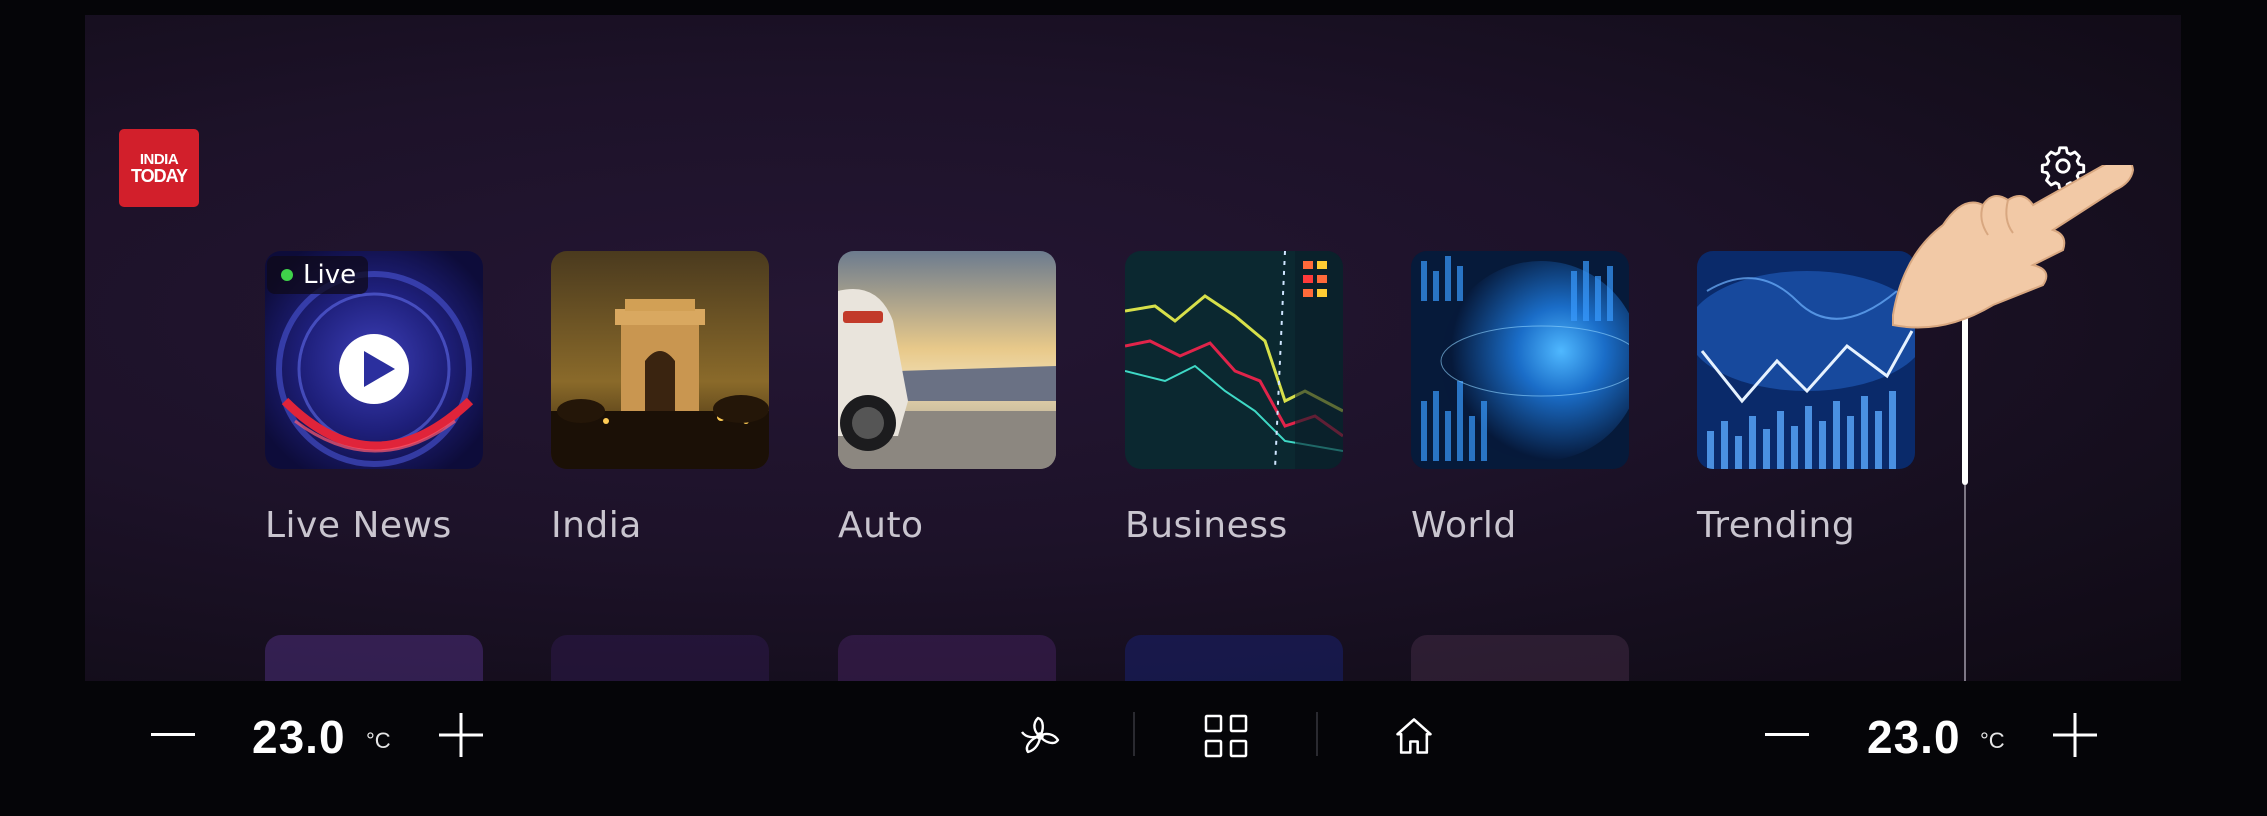 This screenshot has height=816, width=2267. I want to click on category-tile-business: Business, so click(1234, 398).